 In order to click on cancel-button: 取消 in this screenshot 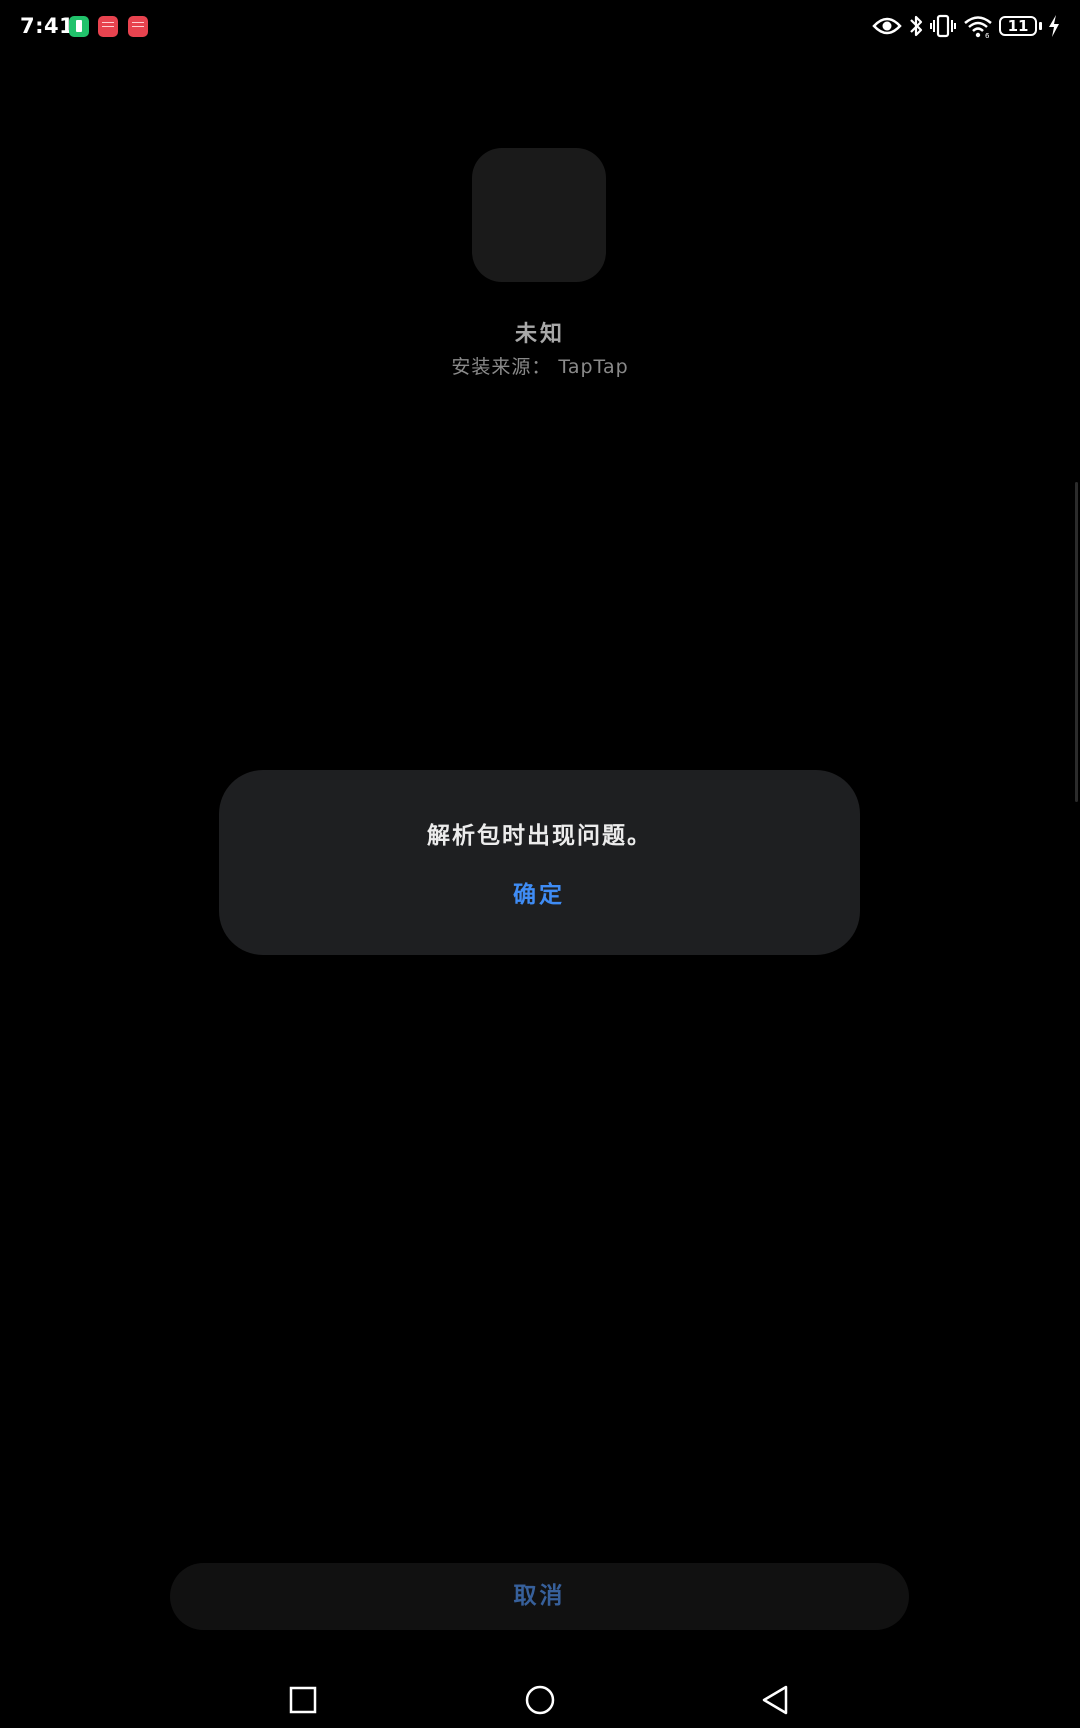, I will do `click(539, 1596)`.